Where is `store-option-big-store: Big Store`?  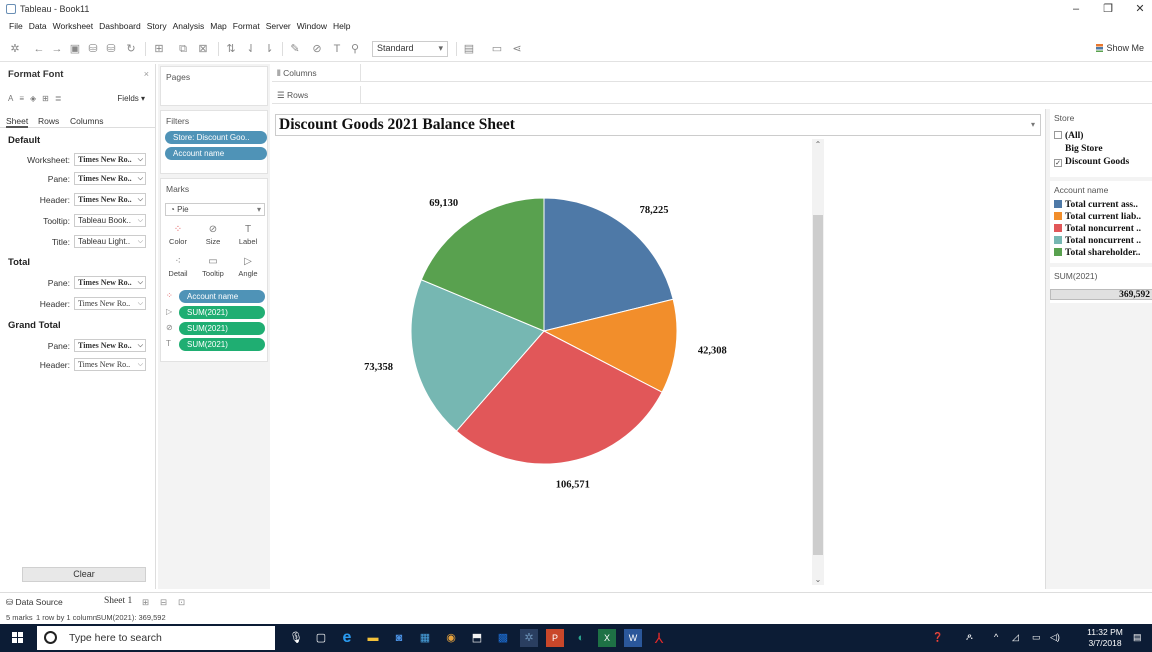 store-option-big-store: Big Store is located at coordinates (1103, 149).